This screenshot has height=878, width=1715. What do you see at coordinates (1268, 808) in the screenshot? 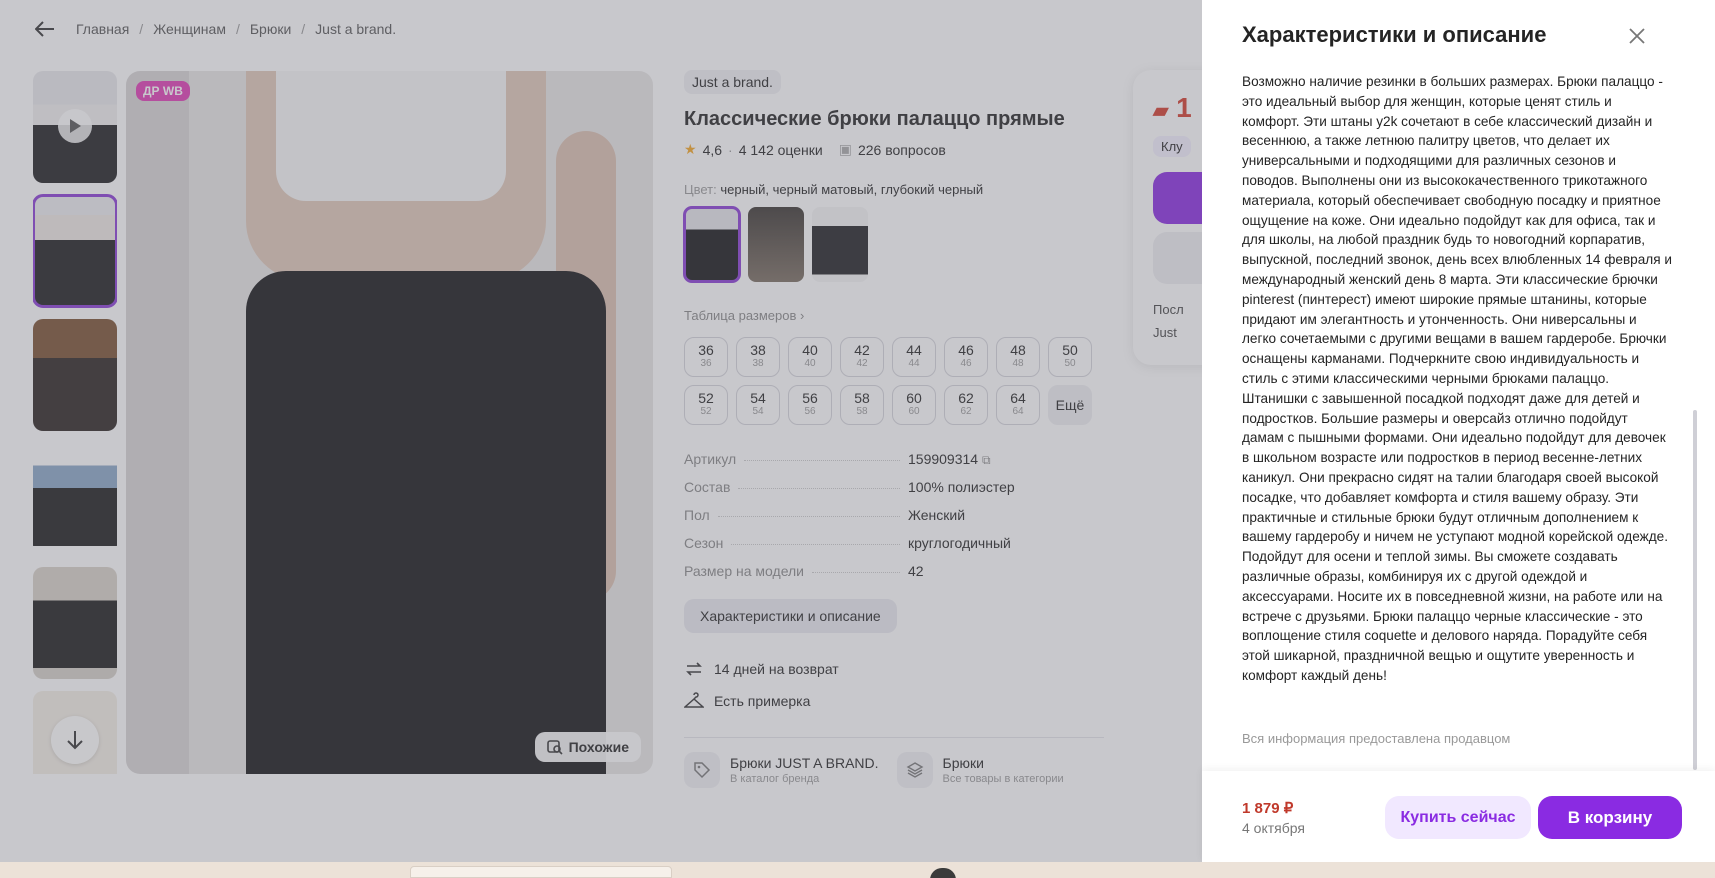
I see `footer-price: 1 879 ₽` at bounding box center [1268, 808].